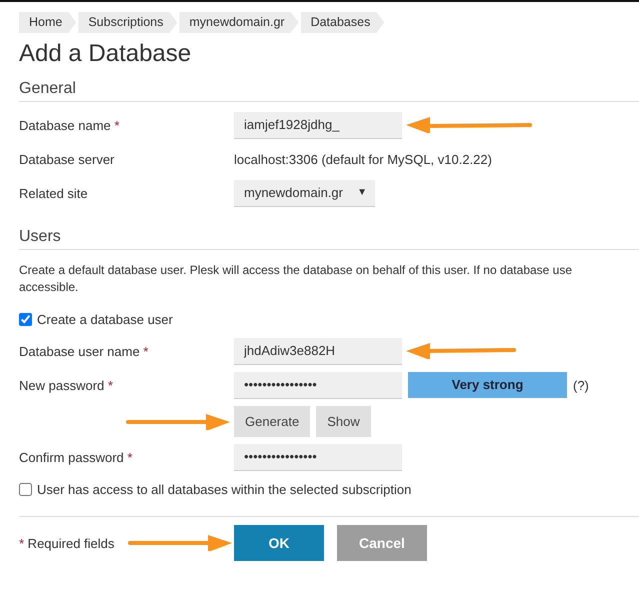  I want to click on section-heading: Users, so click(329, 239).